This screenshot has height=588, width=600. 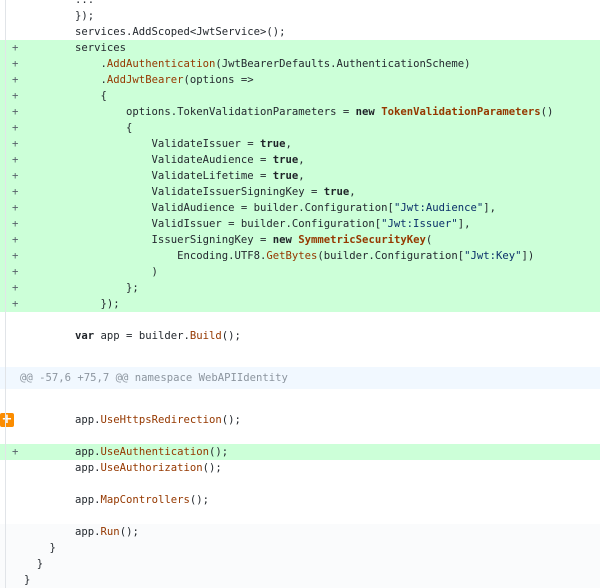 What do you see at coordinates (120, 420) in the screenshot?
I see `diff-line: + app.UseHttpsRedirection();` at bounding box center [120, 420].